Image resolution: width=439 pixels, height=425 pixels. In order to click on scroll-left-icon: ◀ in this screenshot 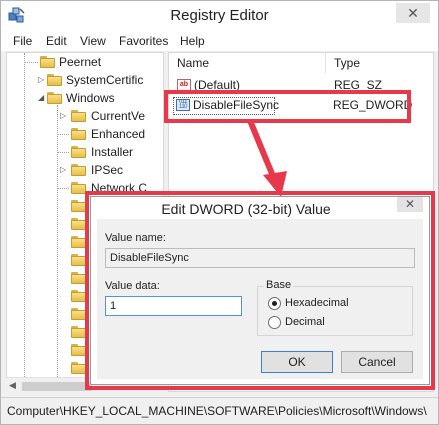, I will do `click(12, 385)`.